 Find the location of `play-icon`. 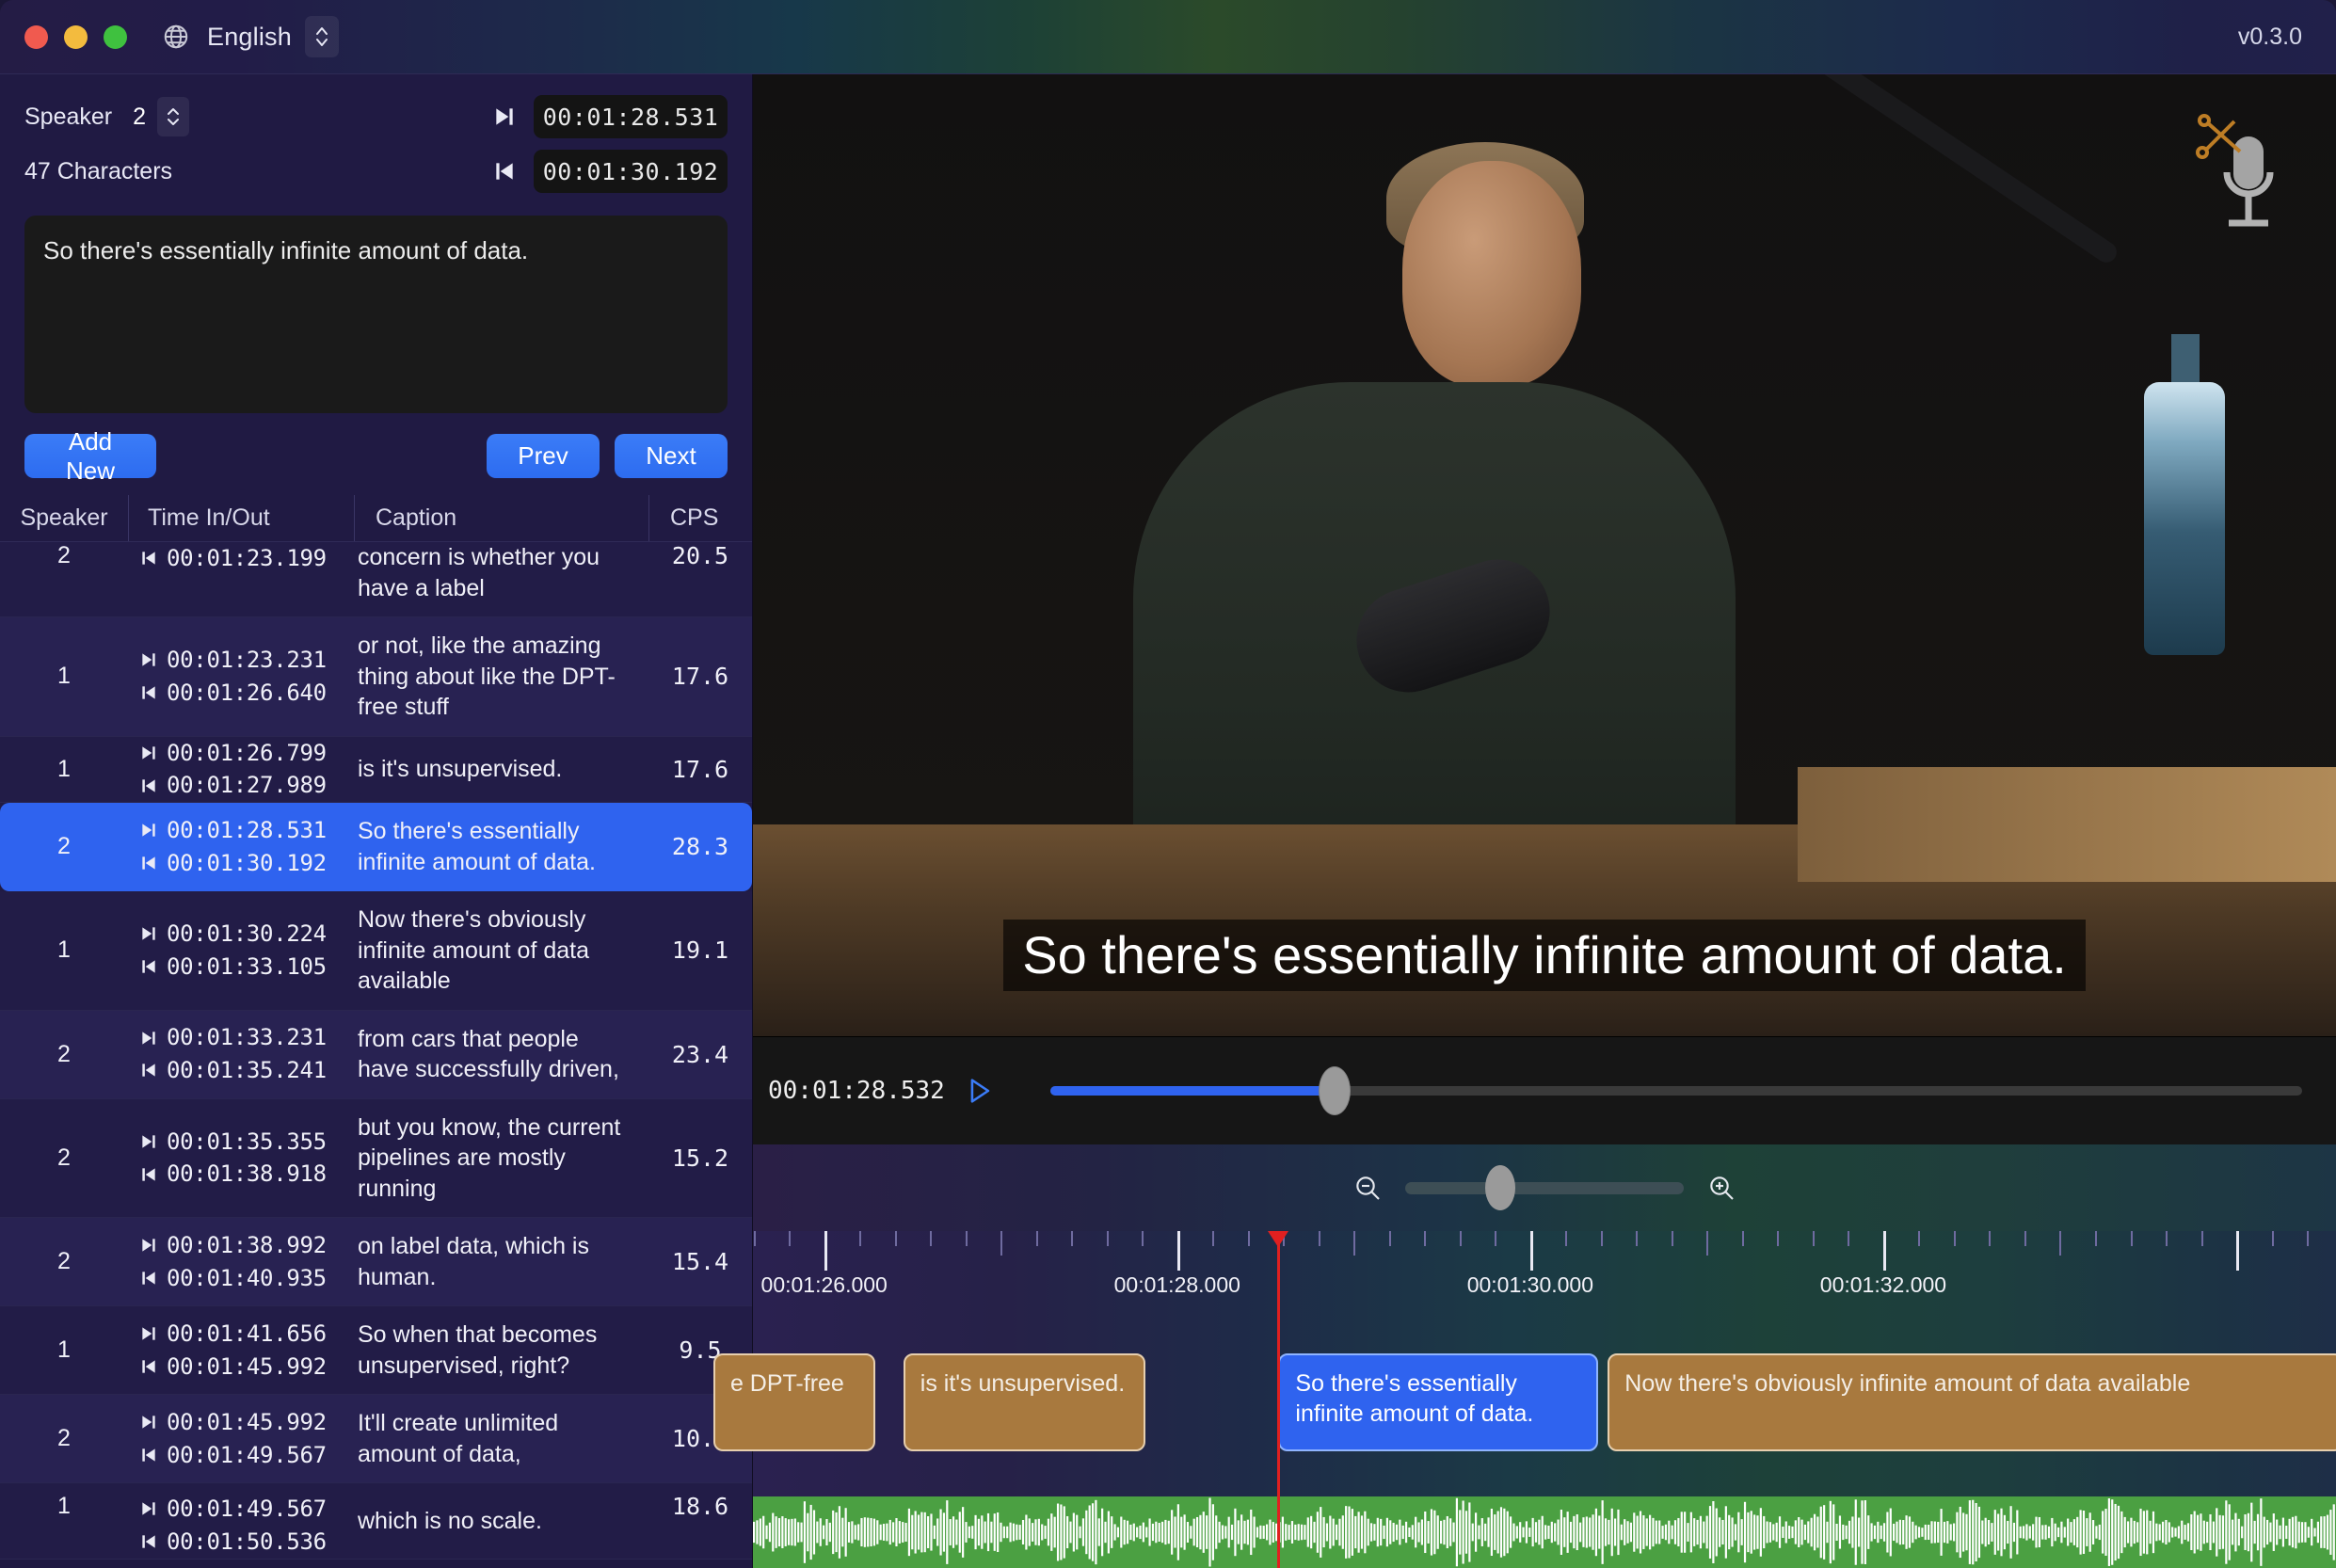

play-icon is located at coordinates (978, 1090).